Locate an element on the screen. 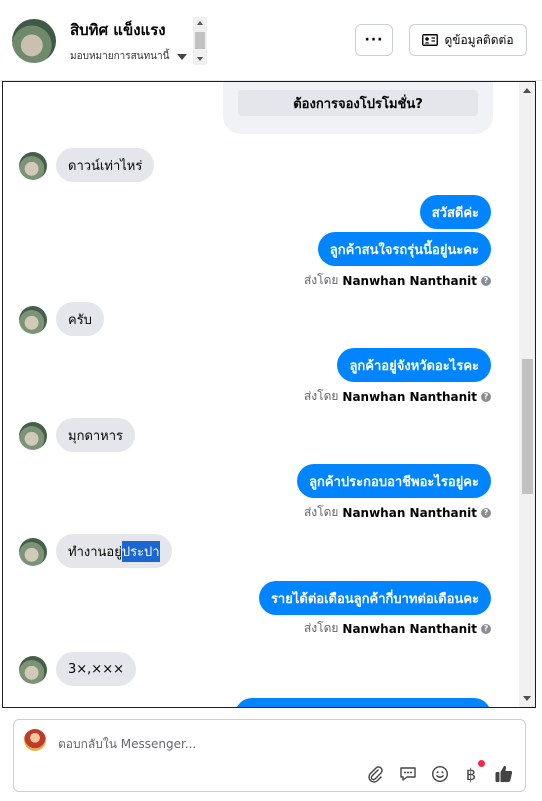  reply-composer: ตอบกลับใน Messenger... ฿ is located at coordinates (269, 755).